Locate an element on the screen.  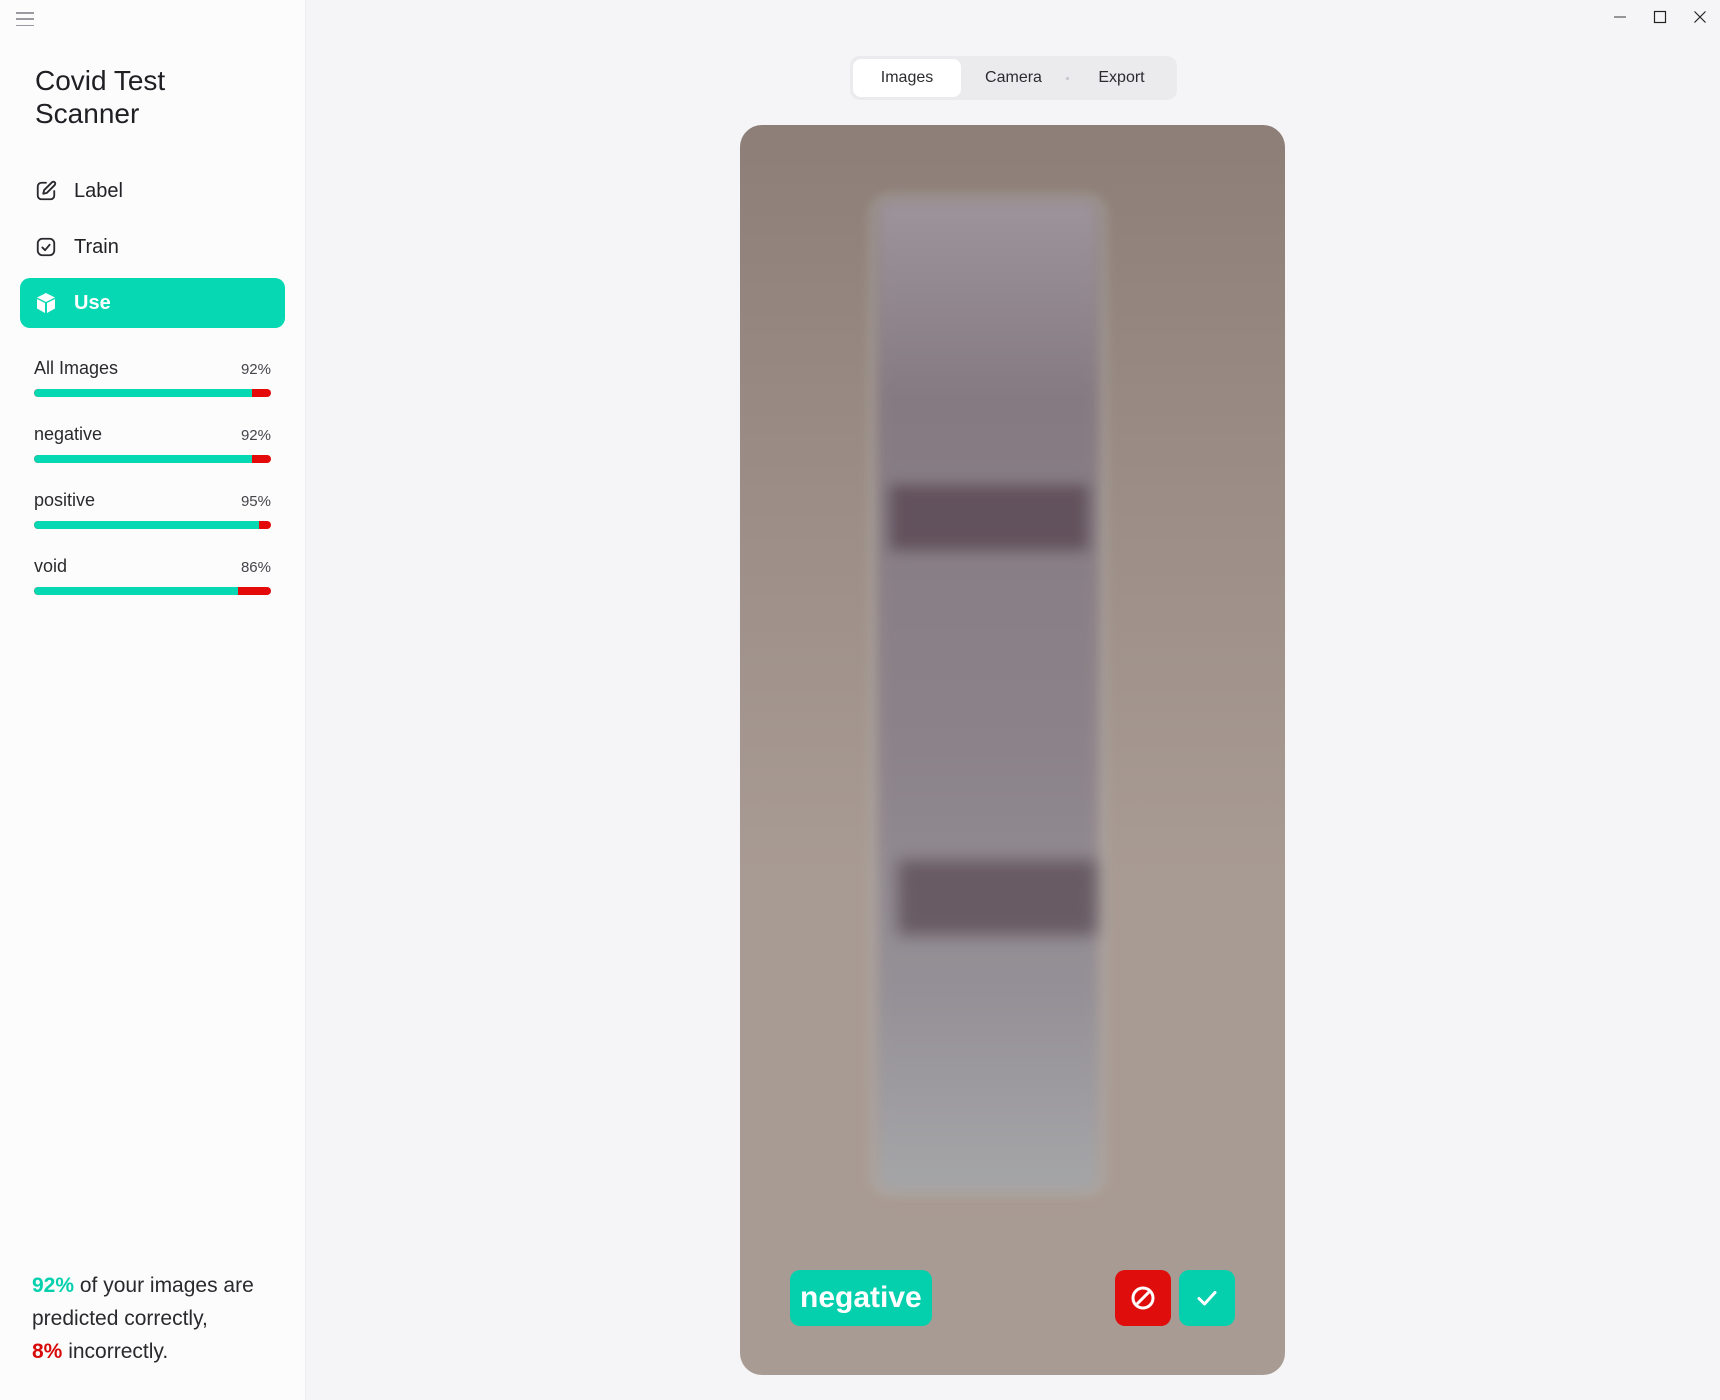
prediction-label: negative is located at coordinates (861, 1298).